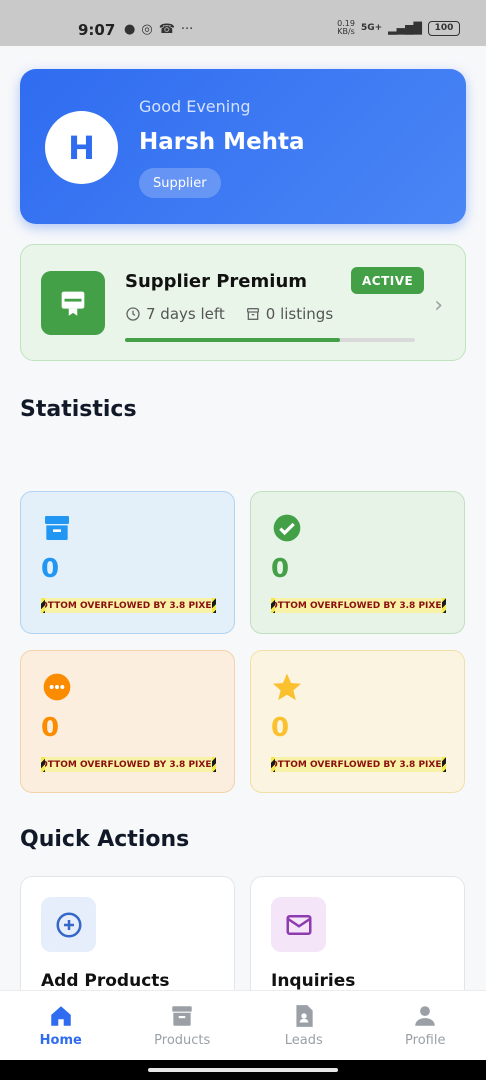 Image resolution: width=486 pixels, height=1080 pixels. I want to click on gesture-handle, so click(243, 1070).